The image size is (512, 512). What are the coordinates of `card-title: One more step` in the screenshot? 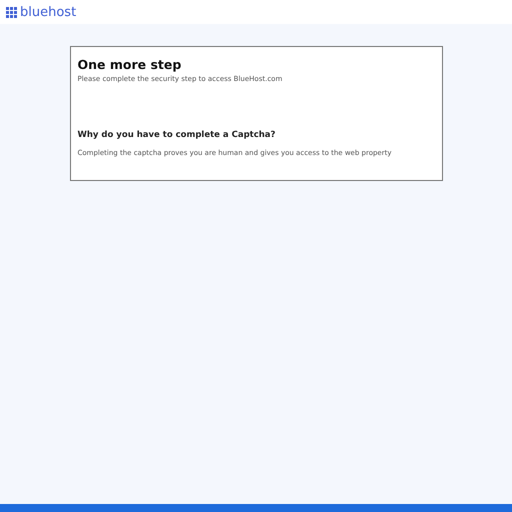 It's located at (130, 65).